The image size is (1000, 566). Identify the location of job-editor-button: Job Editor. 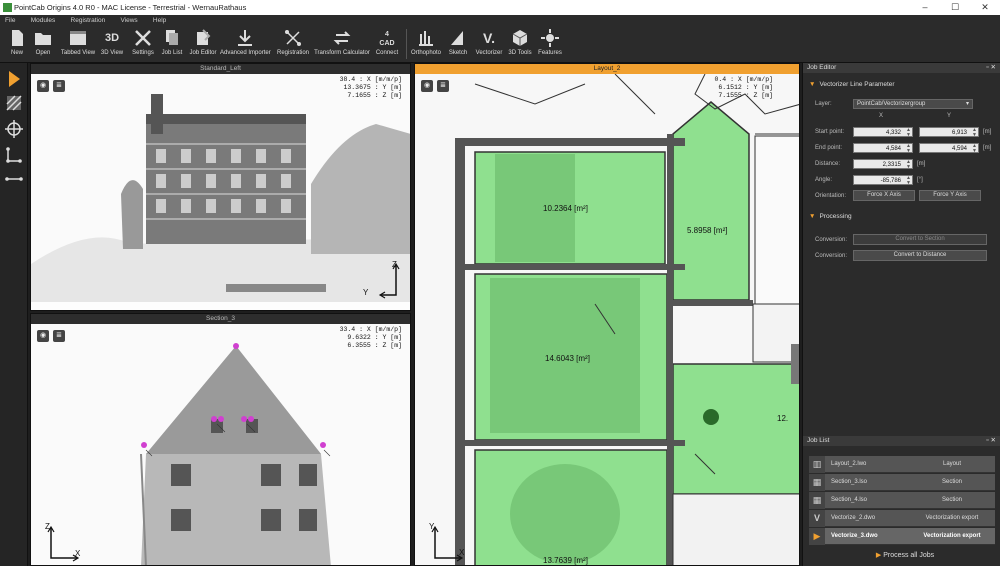
(203, 44).